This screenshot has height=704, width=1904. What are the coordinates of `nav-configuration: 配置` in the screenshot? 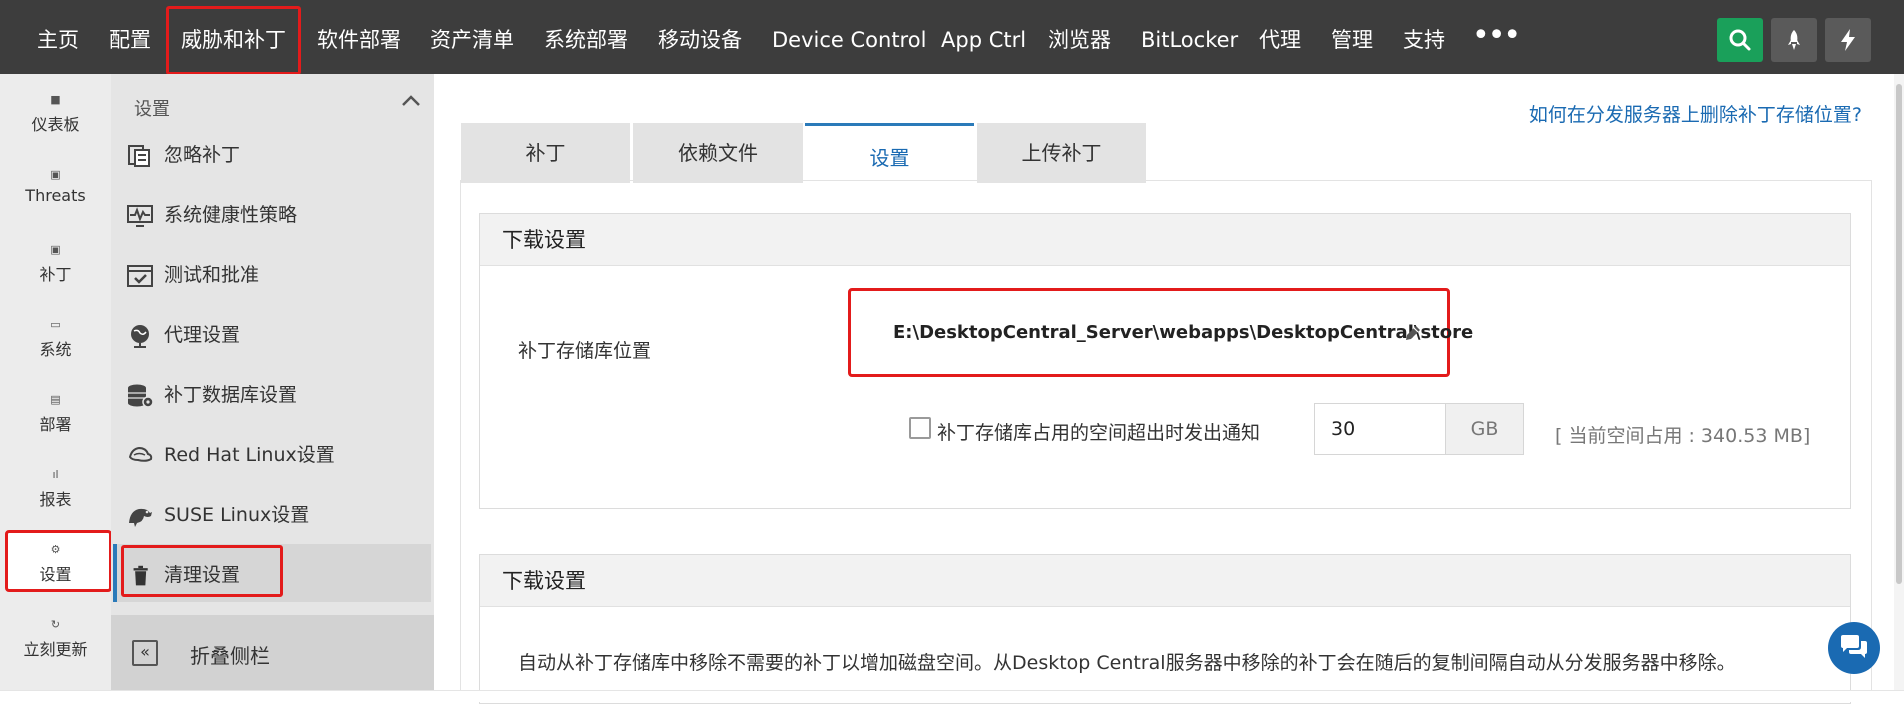 It's located at (130, 37).